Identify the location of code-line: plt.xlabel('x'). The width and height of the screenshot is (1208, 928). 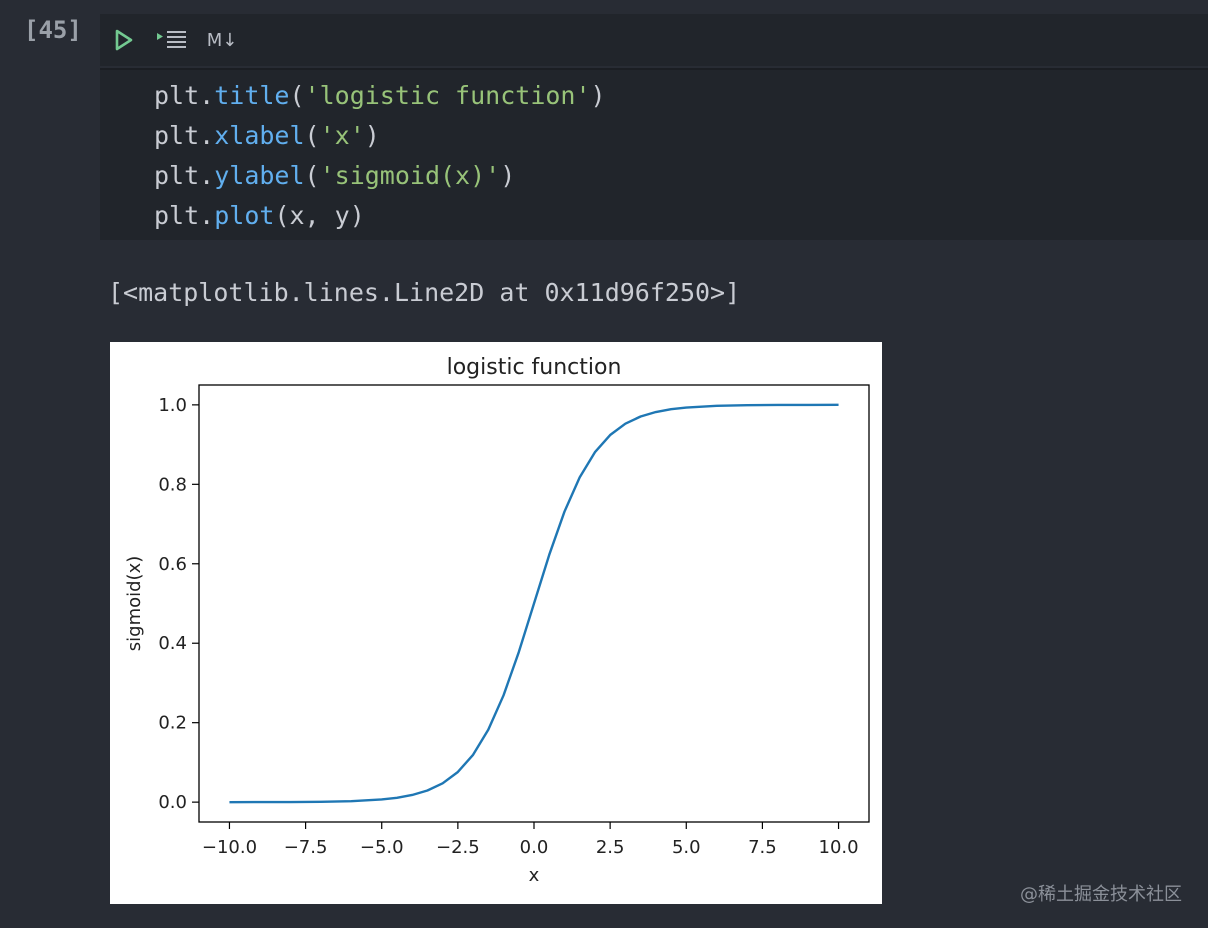
(681, 136).